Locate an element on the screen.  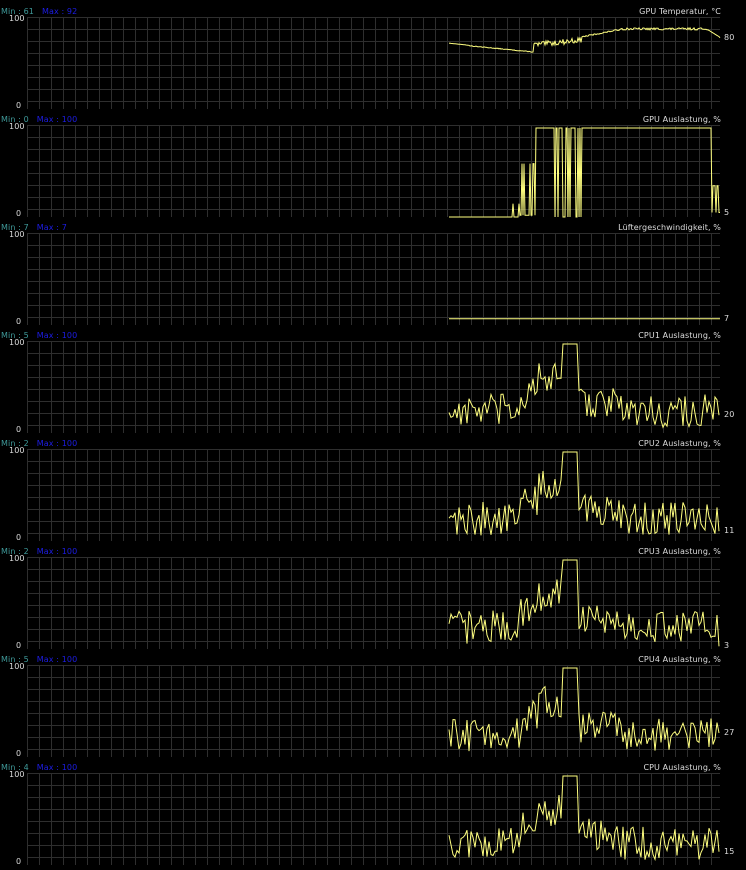
cpu2-load-graph is located at coordinates (373, 495).